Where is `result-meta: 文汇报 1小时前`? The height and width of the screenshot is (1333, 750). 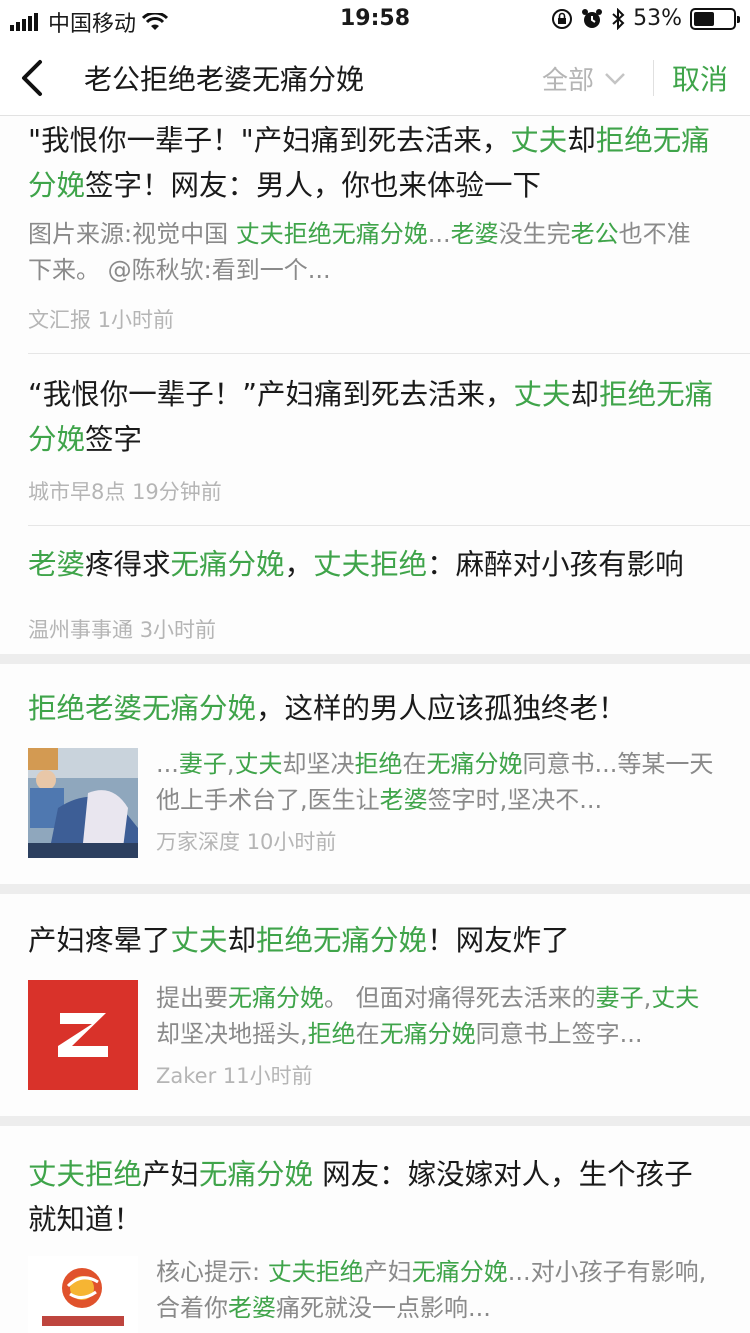
result-meta: 文汇报 1小时前 is located at coordinates (101, 319).